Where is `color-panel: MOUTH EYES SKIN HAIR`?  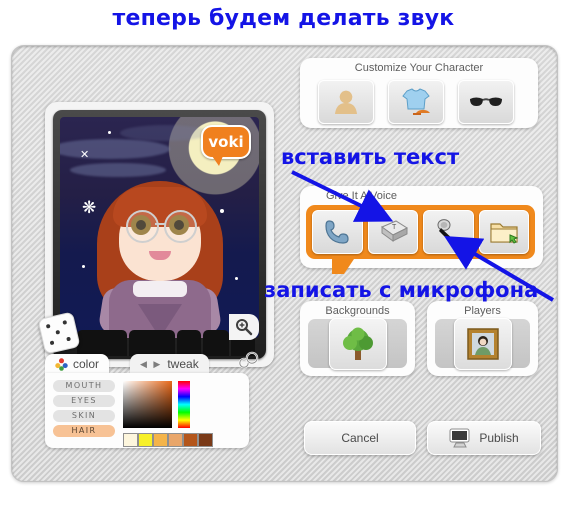 color-panel: MOUTH EYES SKIN HAIR is located at coordinates (147, 410).